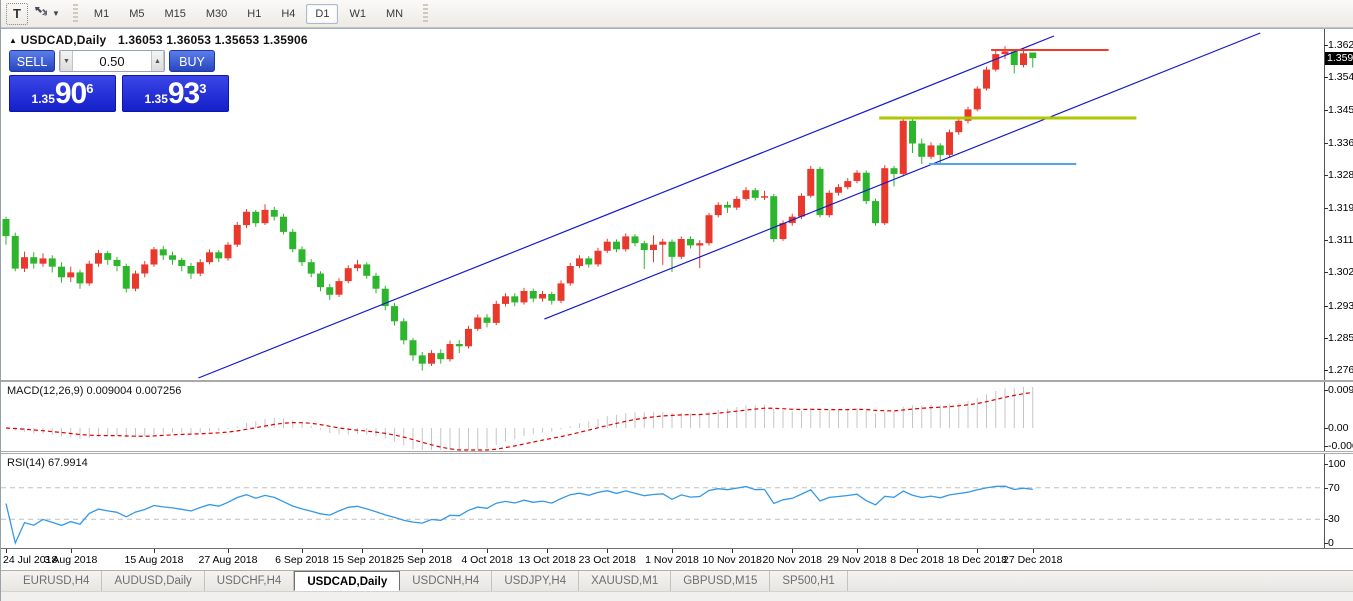 This screenshot has width=1353, height=601. What do you see at coordinates (67, 463) in the screenshot?
I see `rsi-value: 67.9914` at bounding box center [67, 463].